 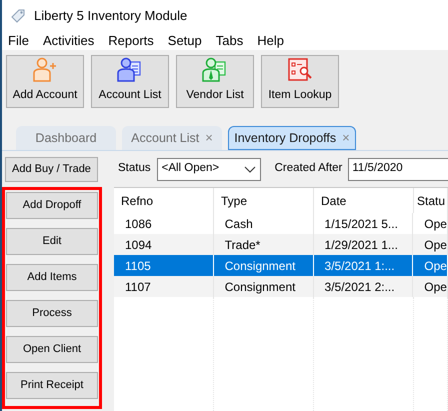 What do you see at coordinates (131, 41) in the screenshot?
I see `menu-item: Reports` at bounding box center [131, 41].